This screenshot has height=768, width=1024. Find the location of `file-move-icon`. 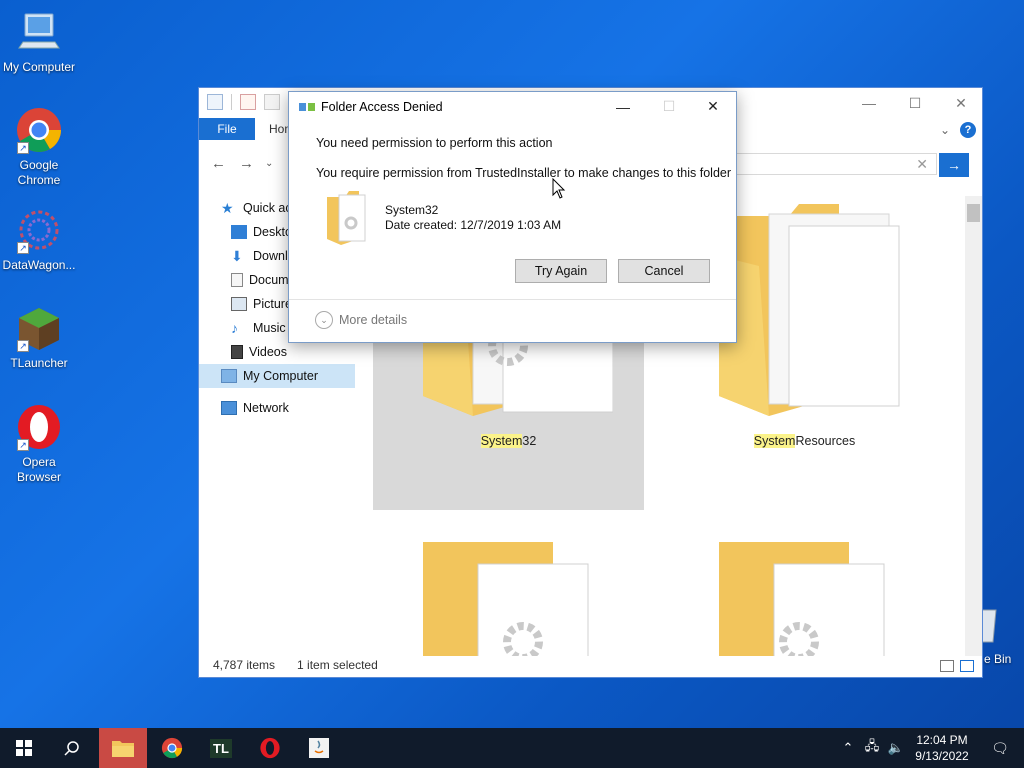

file-move-icon is located at coordinates (307, 107).